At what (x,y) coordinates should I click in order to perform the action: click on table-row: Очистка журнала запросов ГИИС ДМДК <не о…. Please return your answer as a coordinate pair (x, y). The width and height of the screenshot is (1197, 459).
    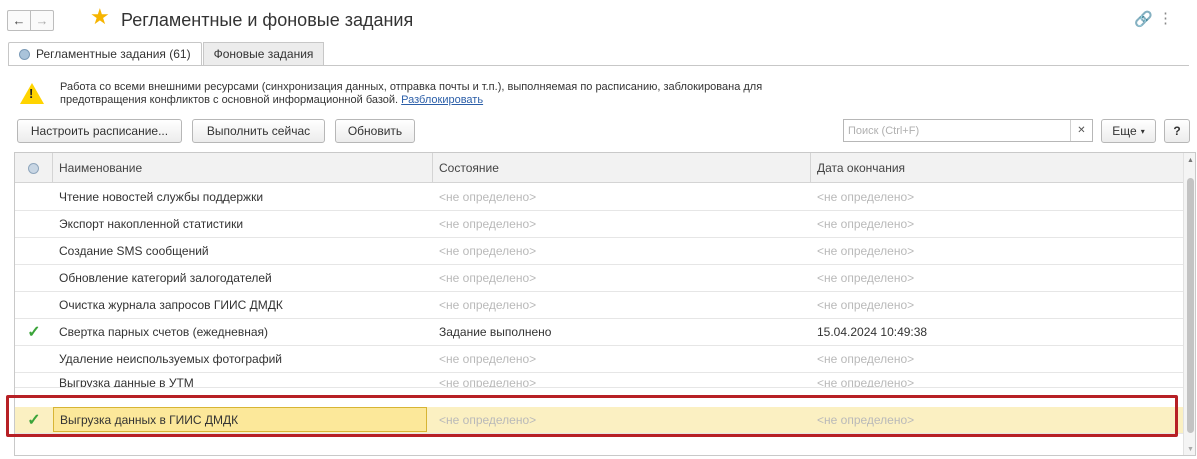
    Looking at the image, I should click on (599, 305).